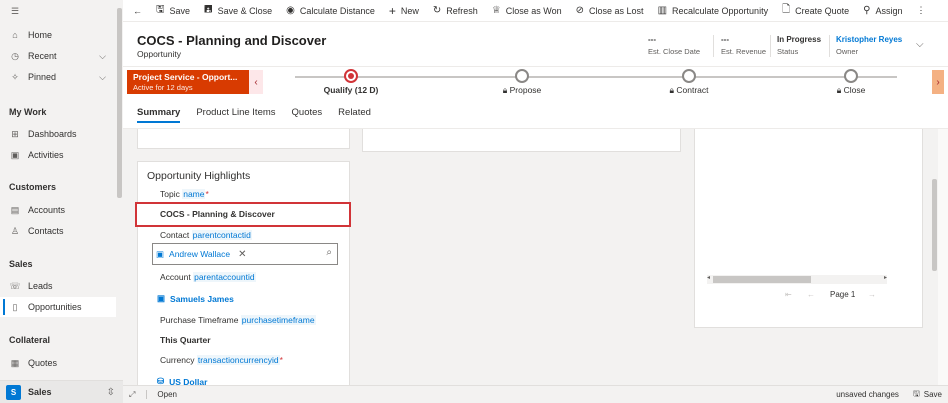 This screenshot has height=403, width=948. I want to click on sidebar-item-home: ⌂ Home, so click(58, 35).